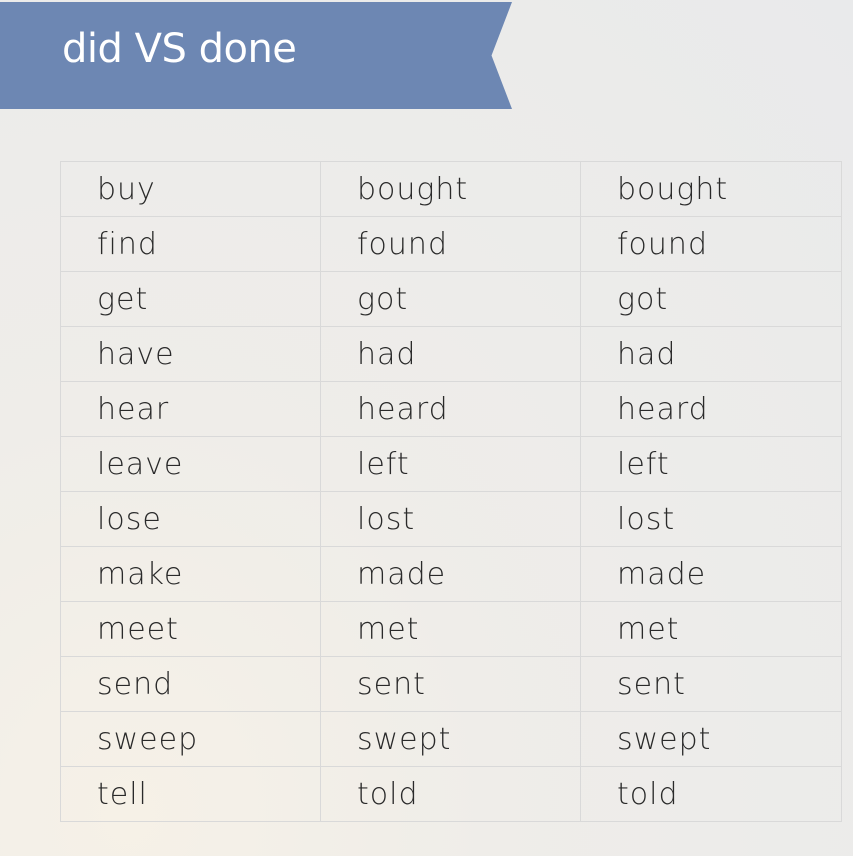 This screenshot has height=856, width=853. Describe the element at coordinates (190, 629) in the screenshot. I see `base-form-cell: meet` at that location.